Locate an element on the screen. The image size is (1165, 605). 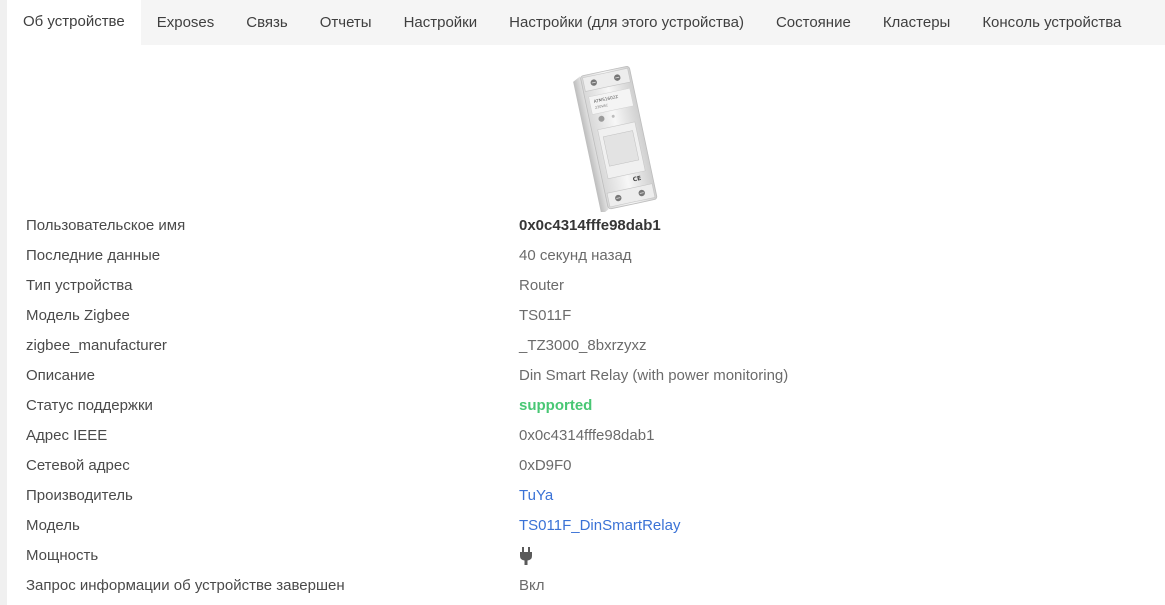
model-link: TS011F_DinSmartRelay is located at coordinates (599, 525).